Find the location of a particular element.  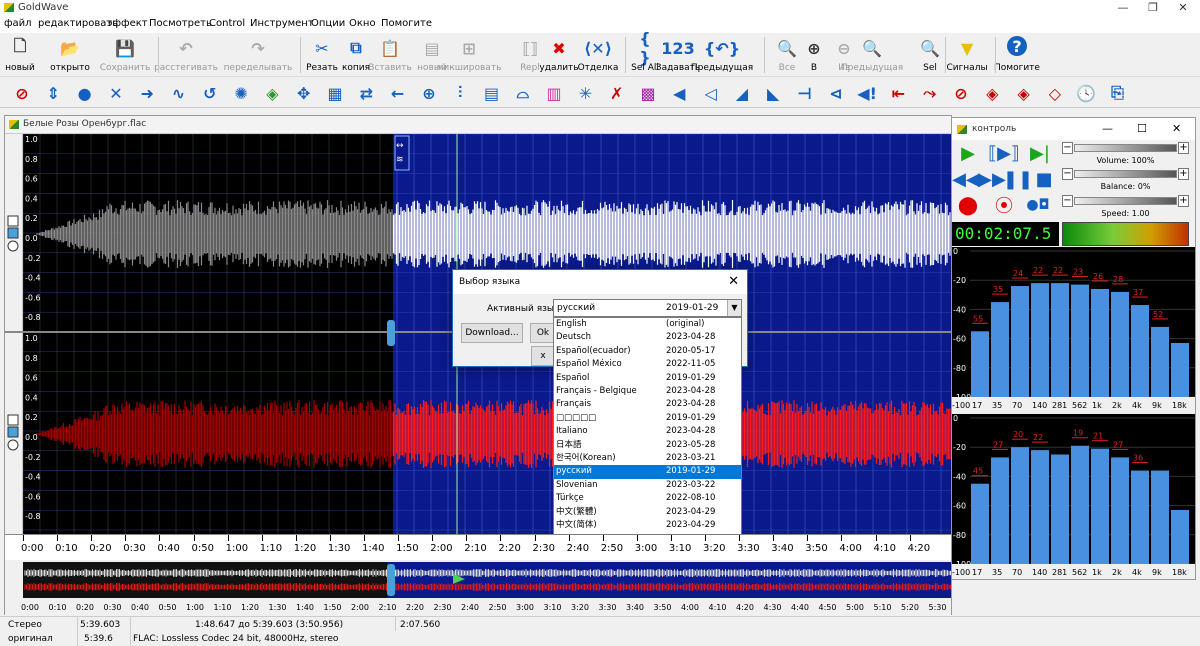

menu-item-8: Помогите is located at coordinates (406, 23).